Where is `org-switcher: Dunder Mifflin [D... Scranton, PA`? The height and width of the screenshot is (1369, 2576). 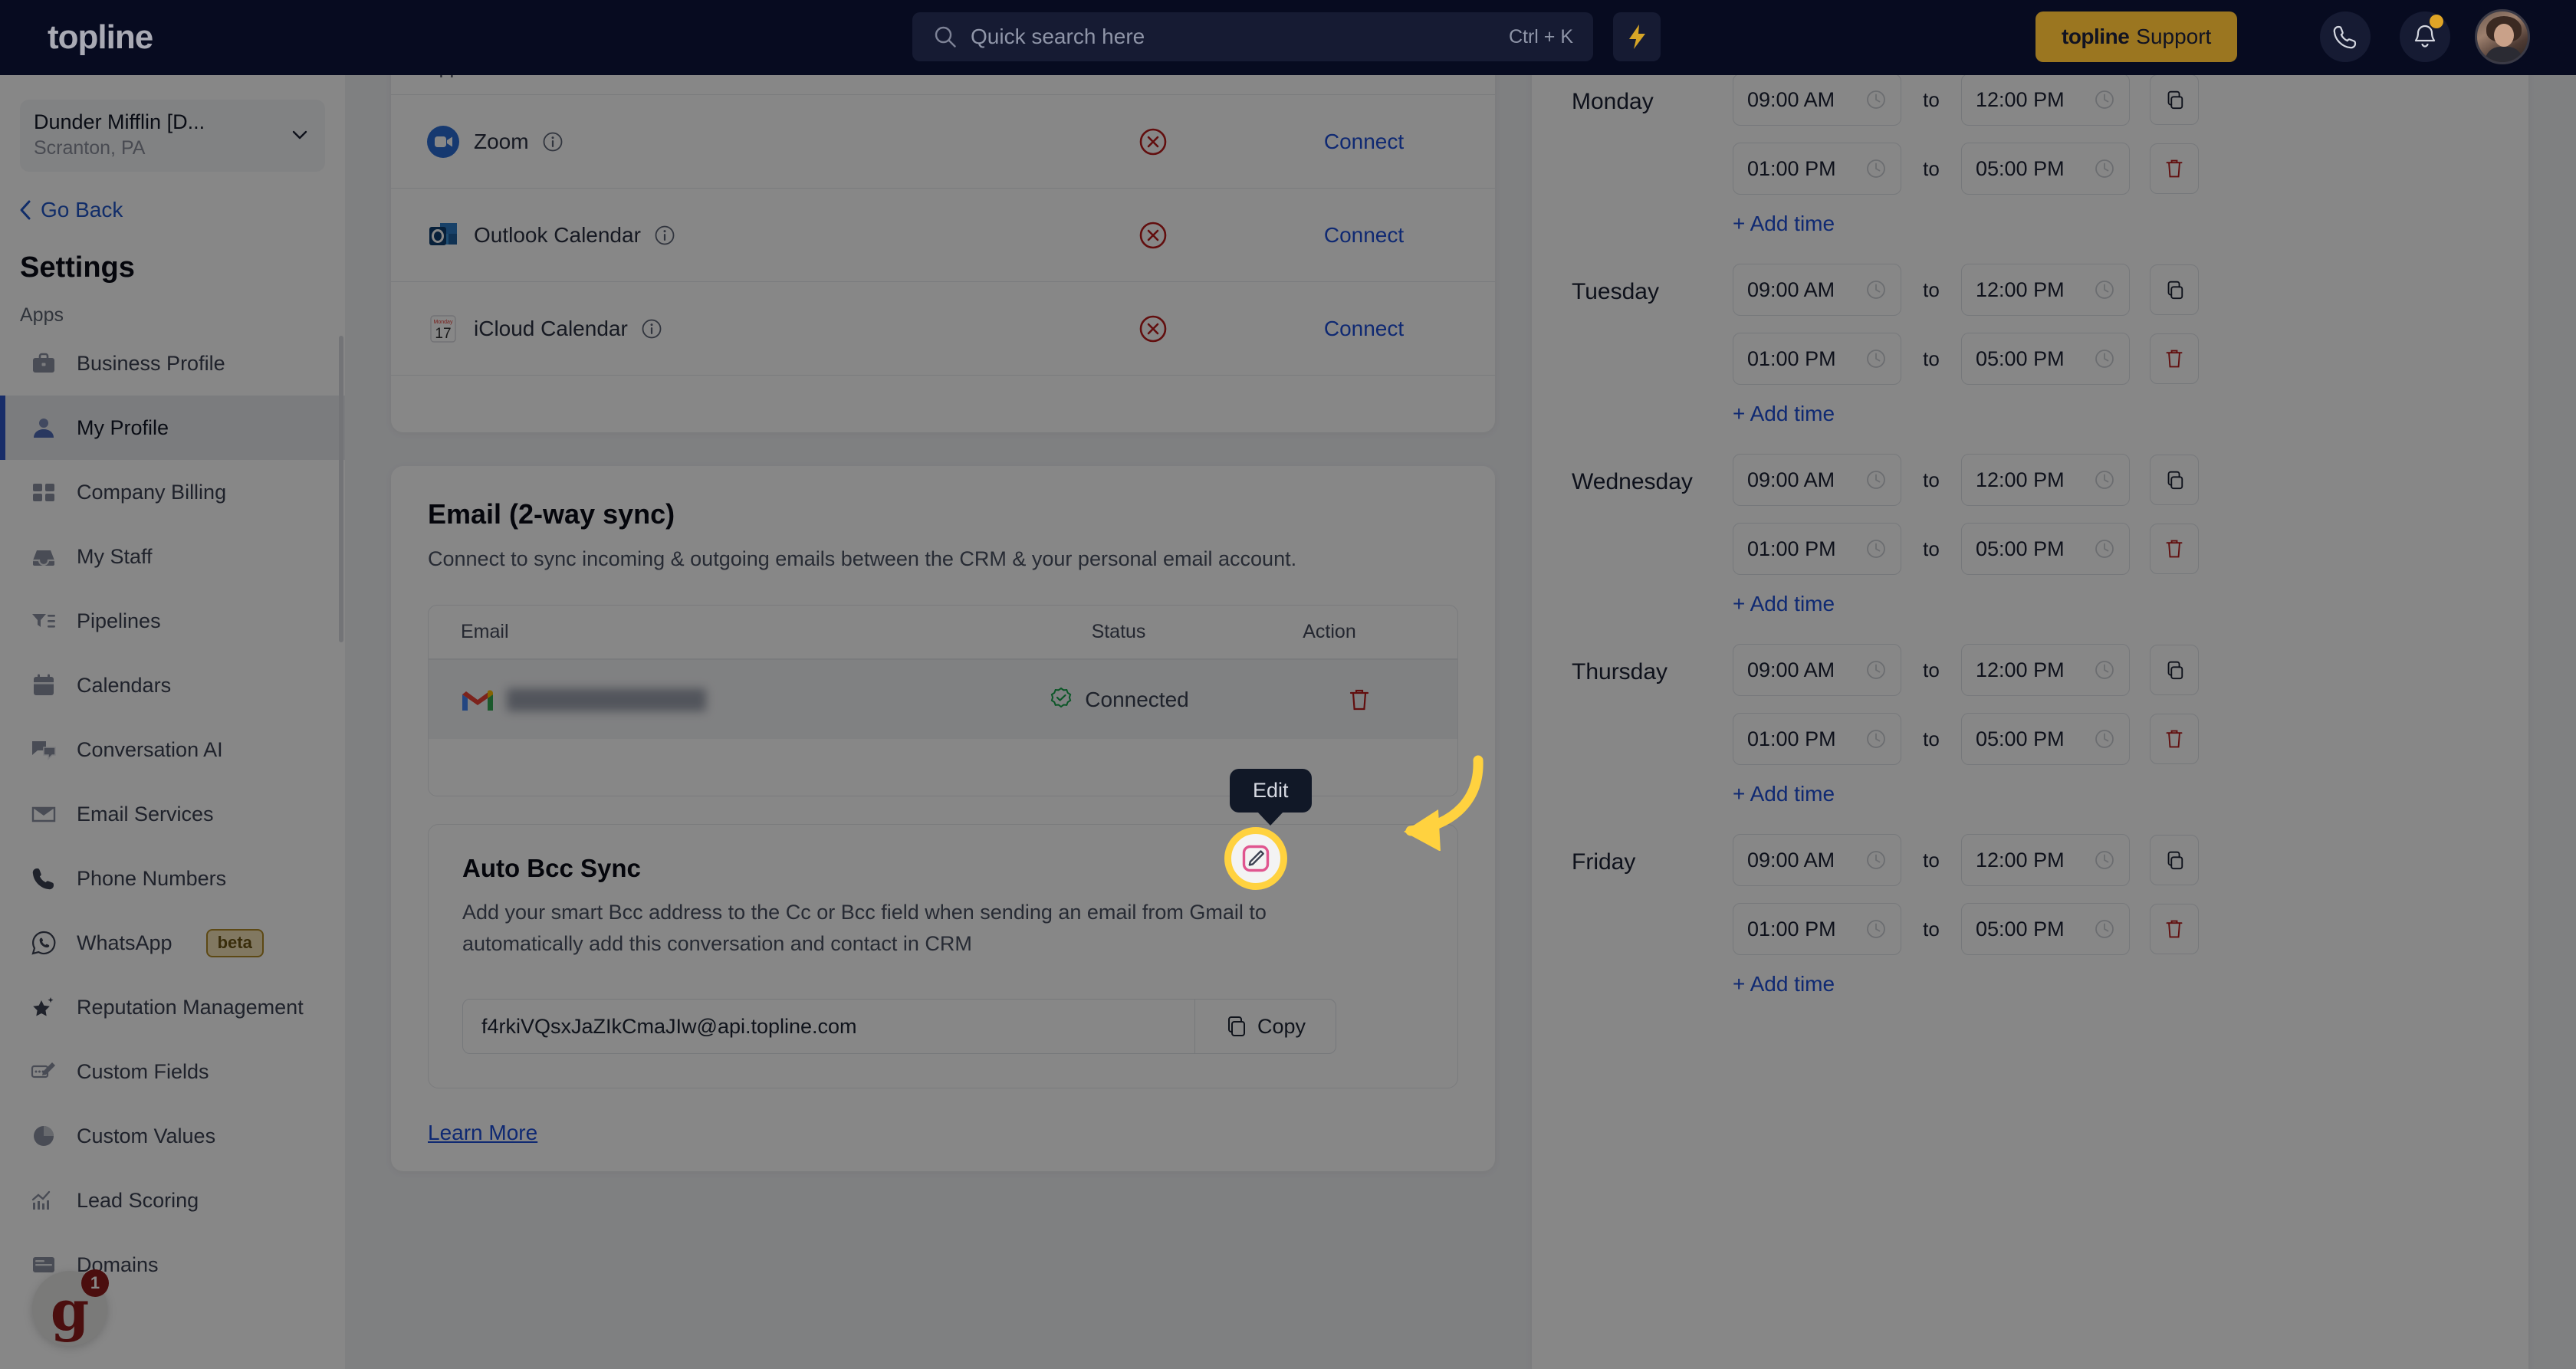 org-switcher: Dunder Mifflin [D... Scranton, PA is located at coordinates (172, 136).